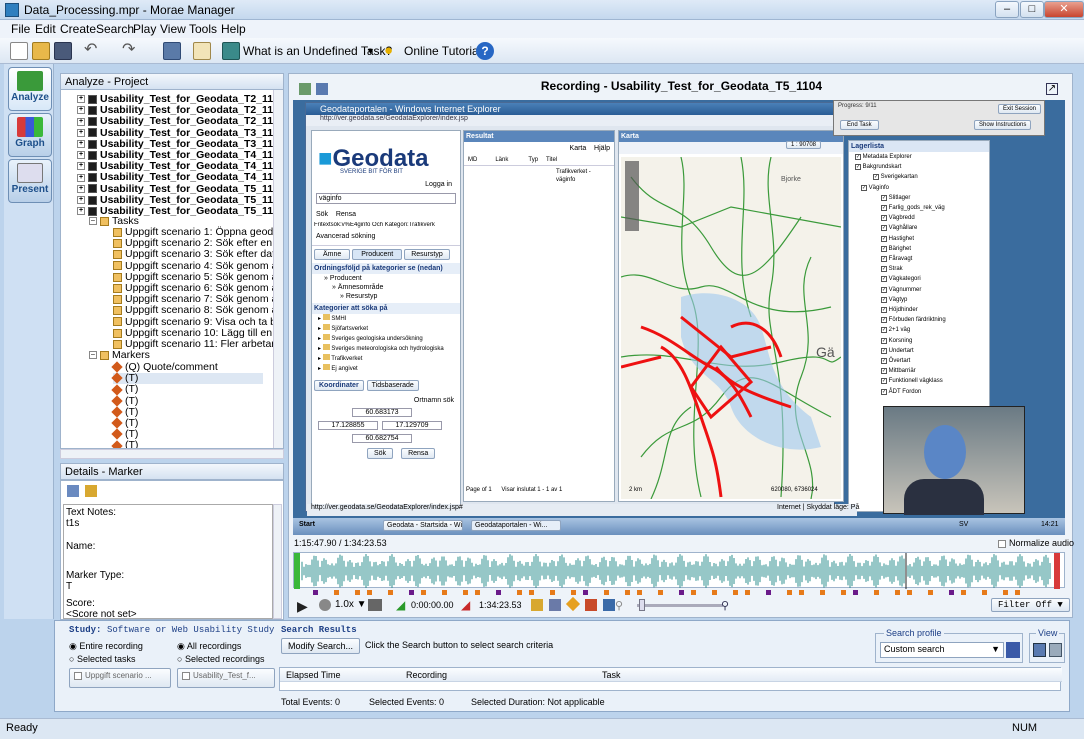 Image resolution: width=1084 pixels, height=739 pixels. I want to click on zoom-out-icon: ⚲, so click(619, 605).